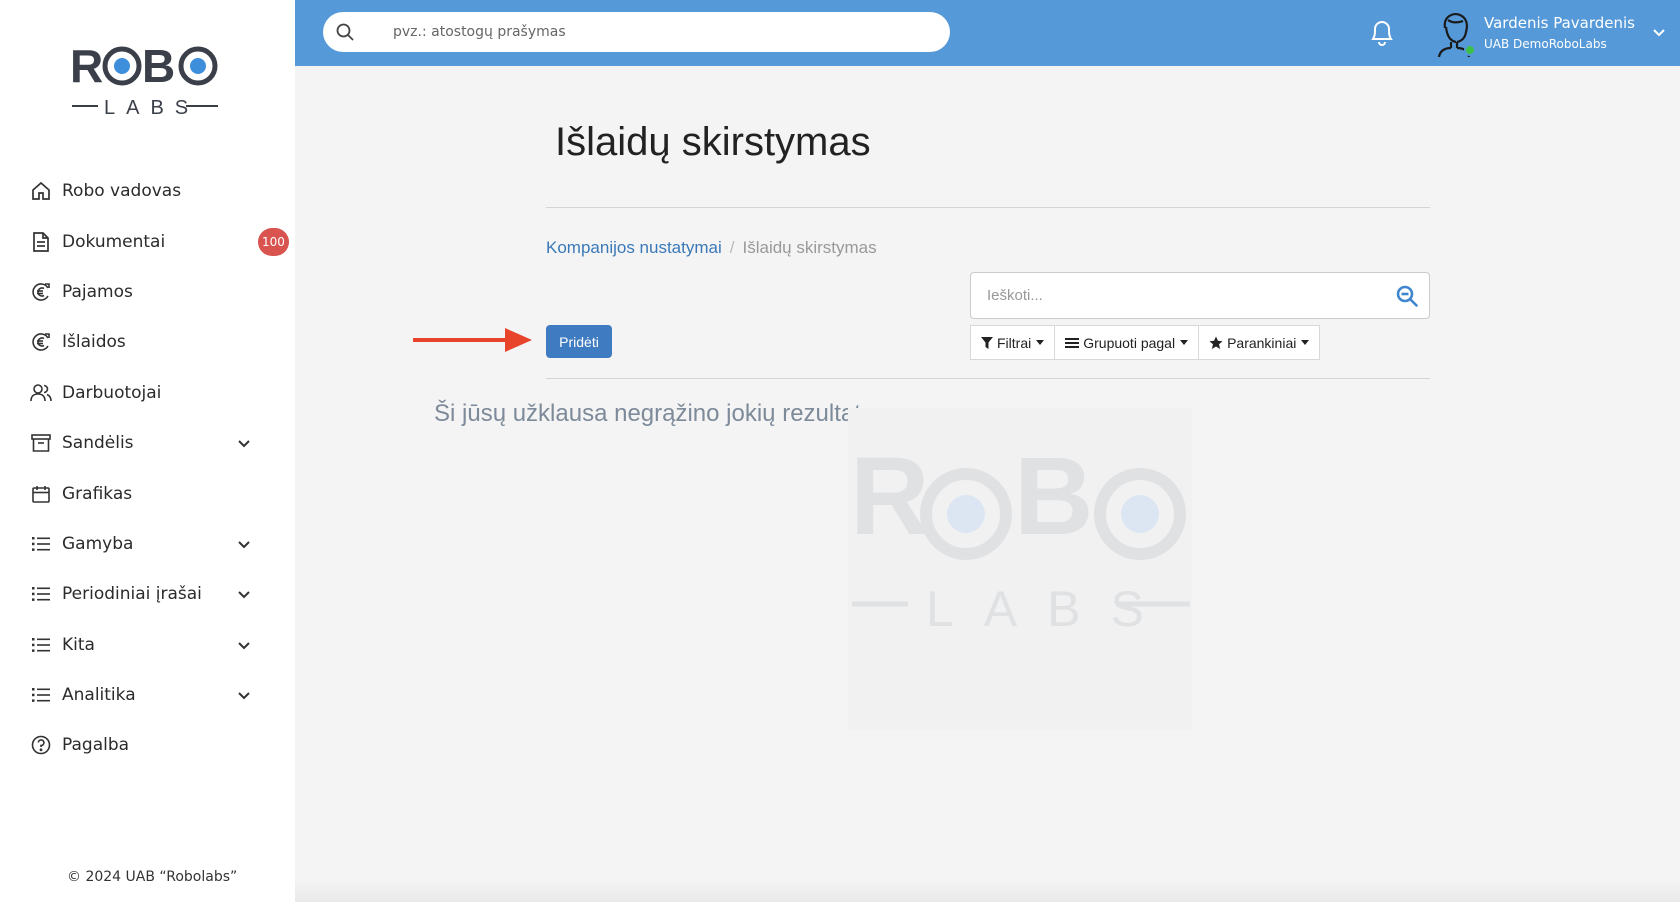  I want to click on breadcrumb-current: Išlaidų skirstymas, so click(809, 247).